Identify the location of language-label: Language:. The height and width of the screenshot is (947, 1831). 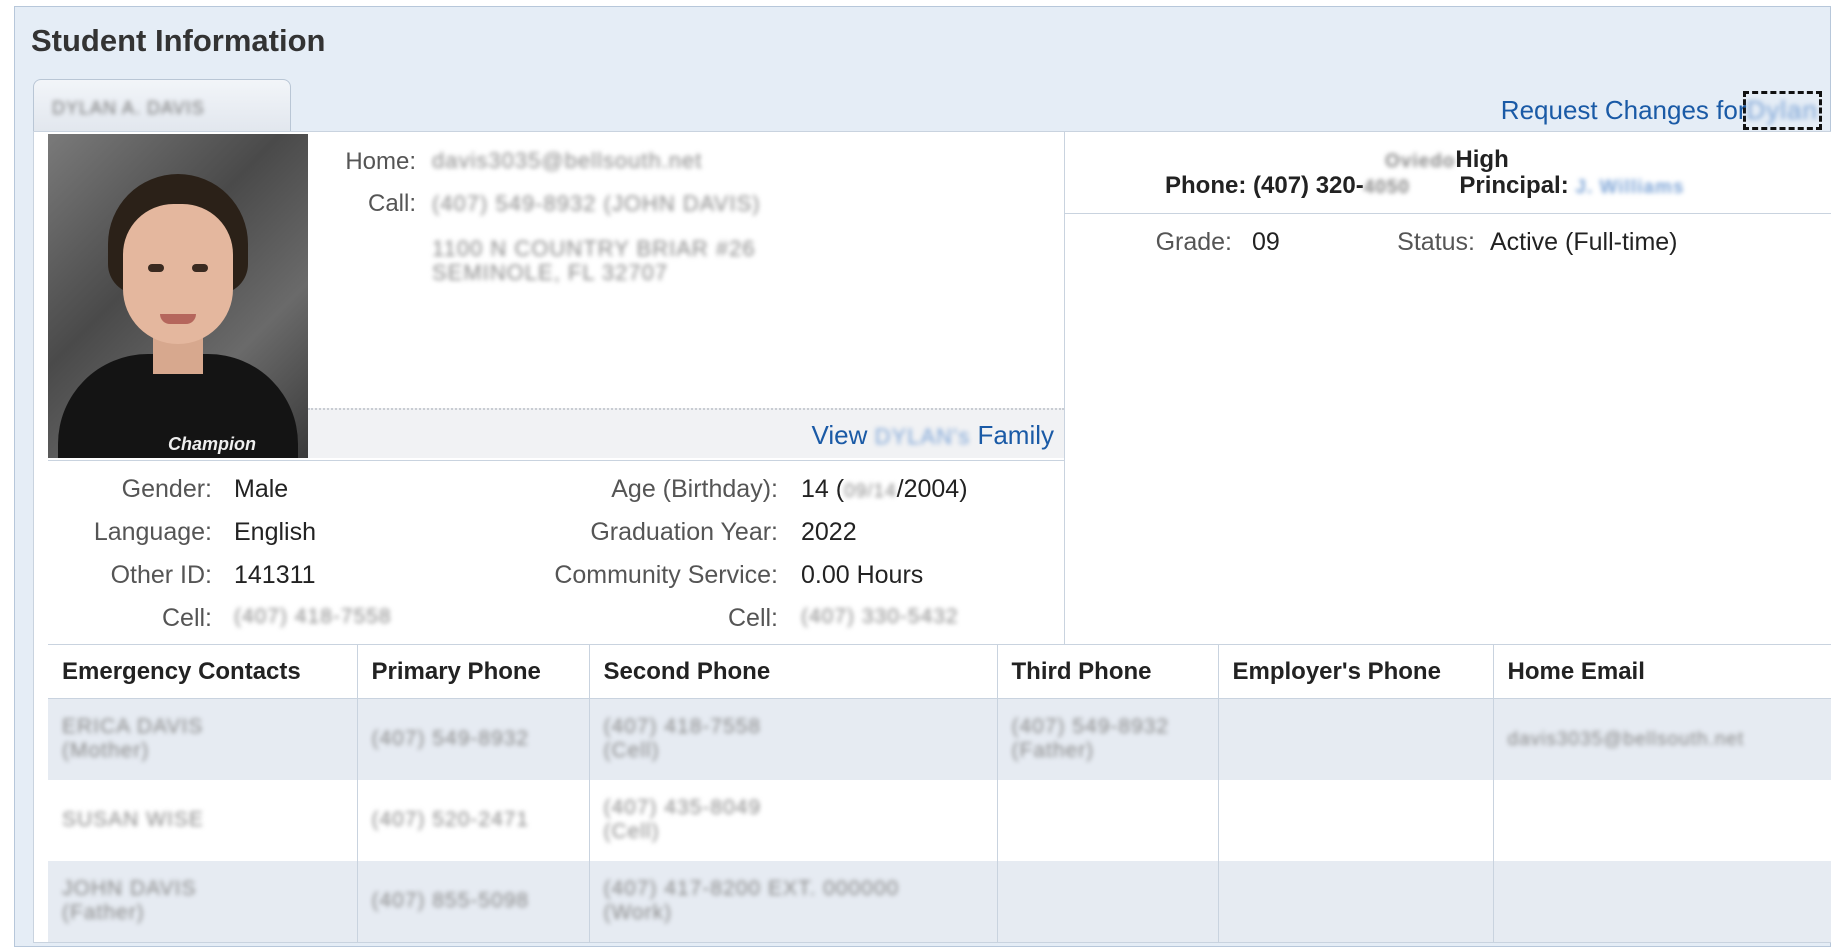
(152, 532).